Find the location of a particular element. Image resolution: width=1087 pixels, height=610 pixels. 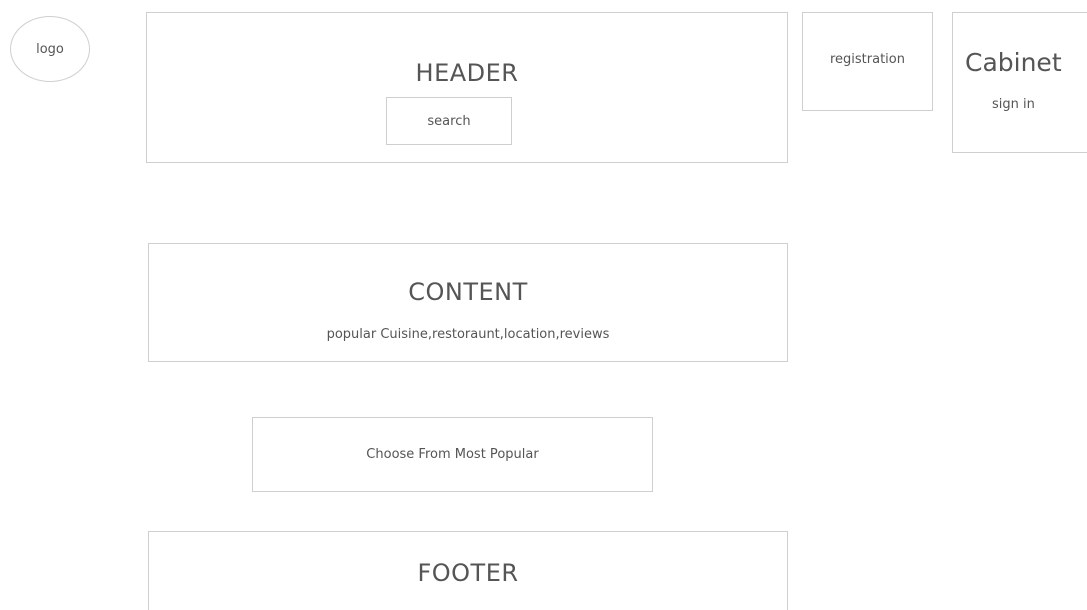

content-title: CONTENT is located at coordinates (468, 292).